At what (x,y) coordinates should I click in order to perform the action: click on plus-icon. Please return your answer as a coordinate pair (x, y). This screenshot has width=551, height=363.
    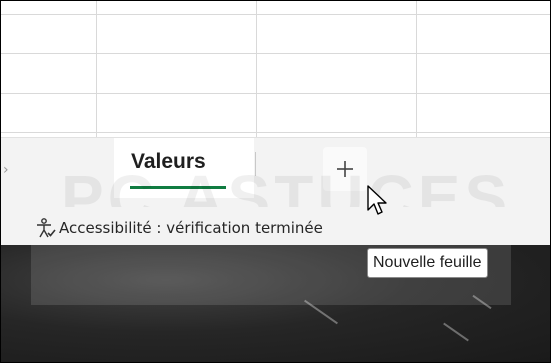
    Looking at the image, I should click on (345, 169).